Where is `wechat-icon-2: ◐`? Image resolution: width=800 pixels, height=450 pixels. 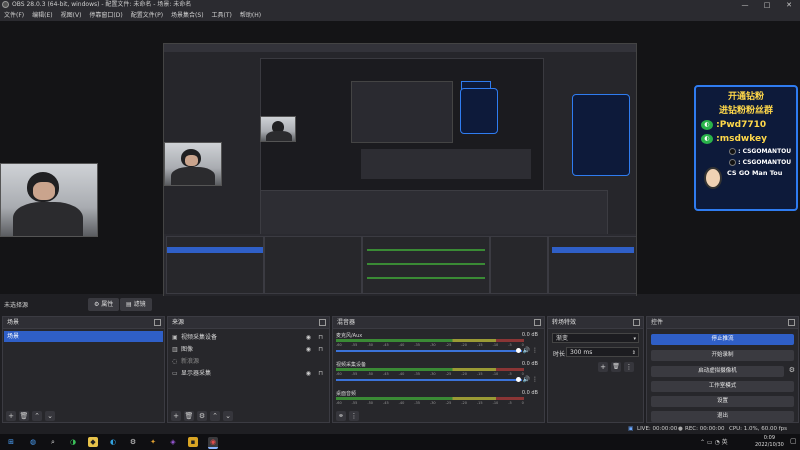 wechat-icon-2: ◐ is located at coordinates (707, 138).